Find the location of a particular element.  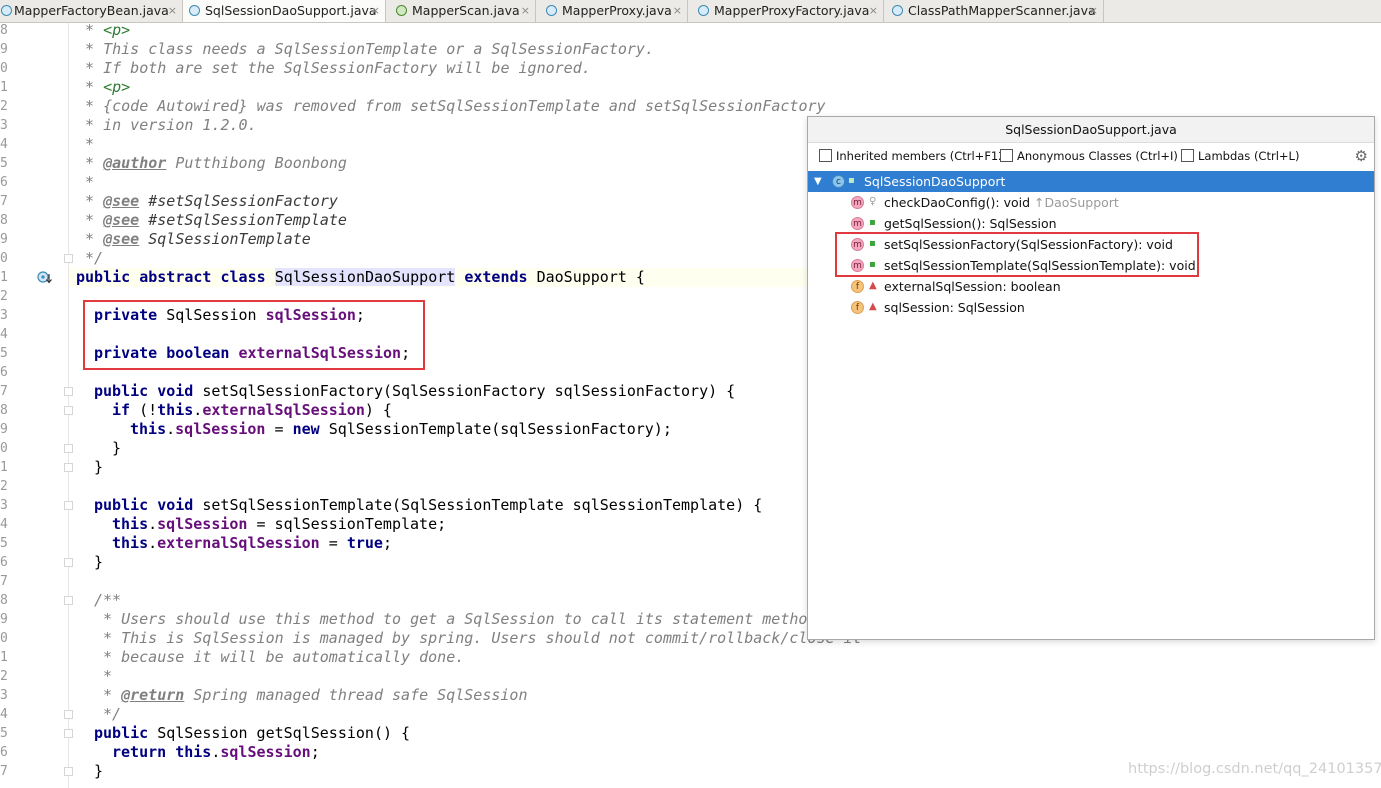

inherited-from-label: ↑DaoSupport is located at coordinates (1076, 202).